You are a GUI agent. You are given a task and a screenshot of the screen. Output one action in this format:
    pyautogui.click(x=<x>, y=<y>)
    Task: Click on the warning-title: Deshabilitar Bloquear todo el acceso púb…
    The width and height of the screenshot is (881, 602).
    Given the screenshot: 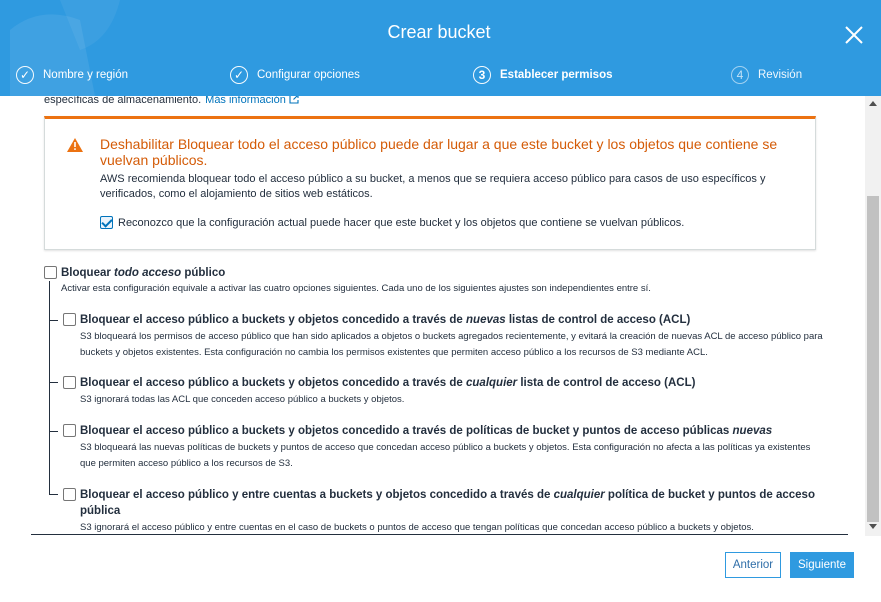 What is the action you would take?
    pyautogui.click(x=439, y=152)
    